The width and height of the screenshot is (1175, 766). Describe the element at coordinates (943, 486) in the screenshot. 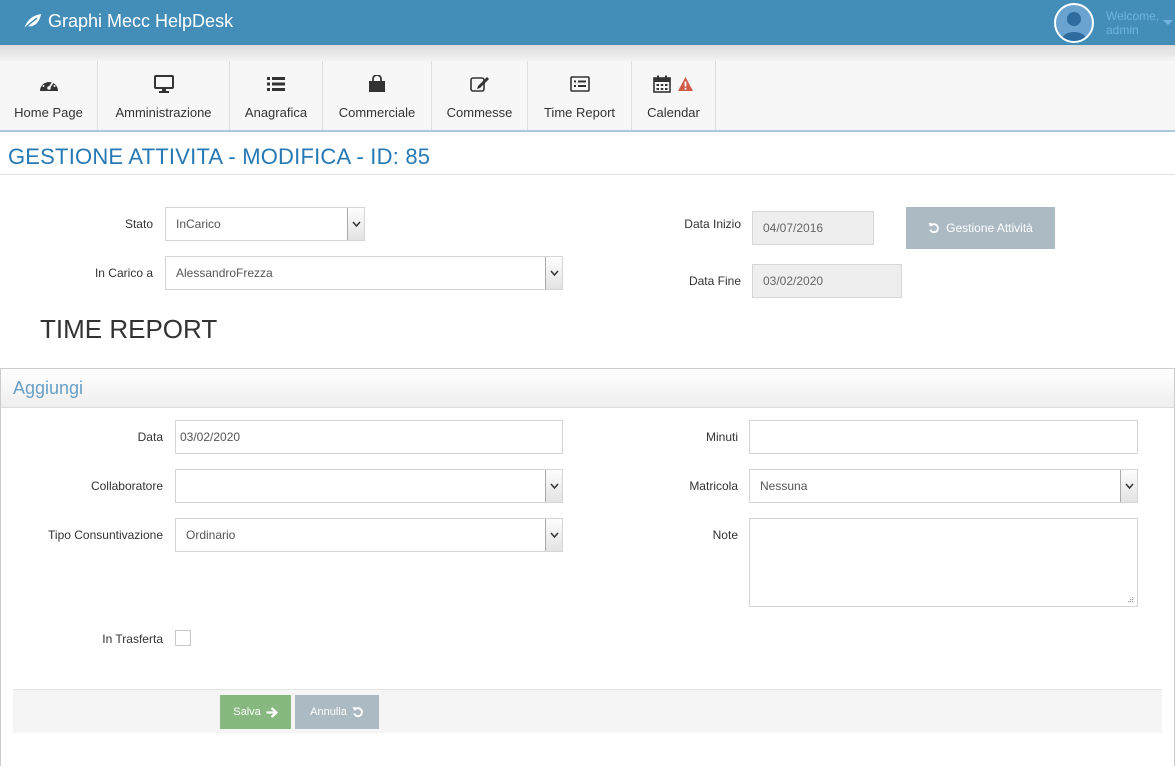

I see `matricola-select: Nessuna` at that location.